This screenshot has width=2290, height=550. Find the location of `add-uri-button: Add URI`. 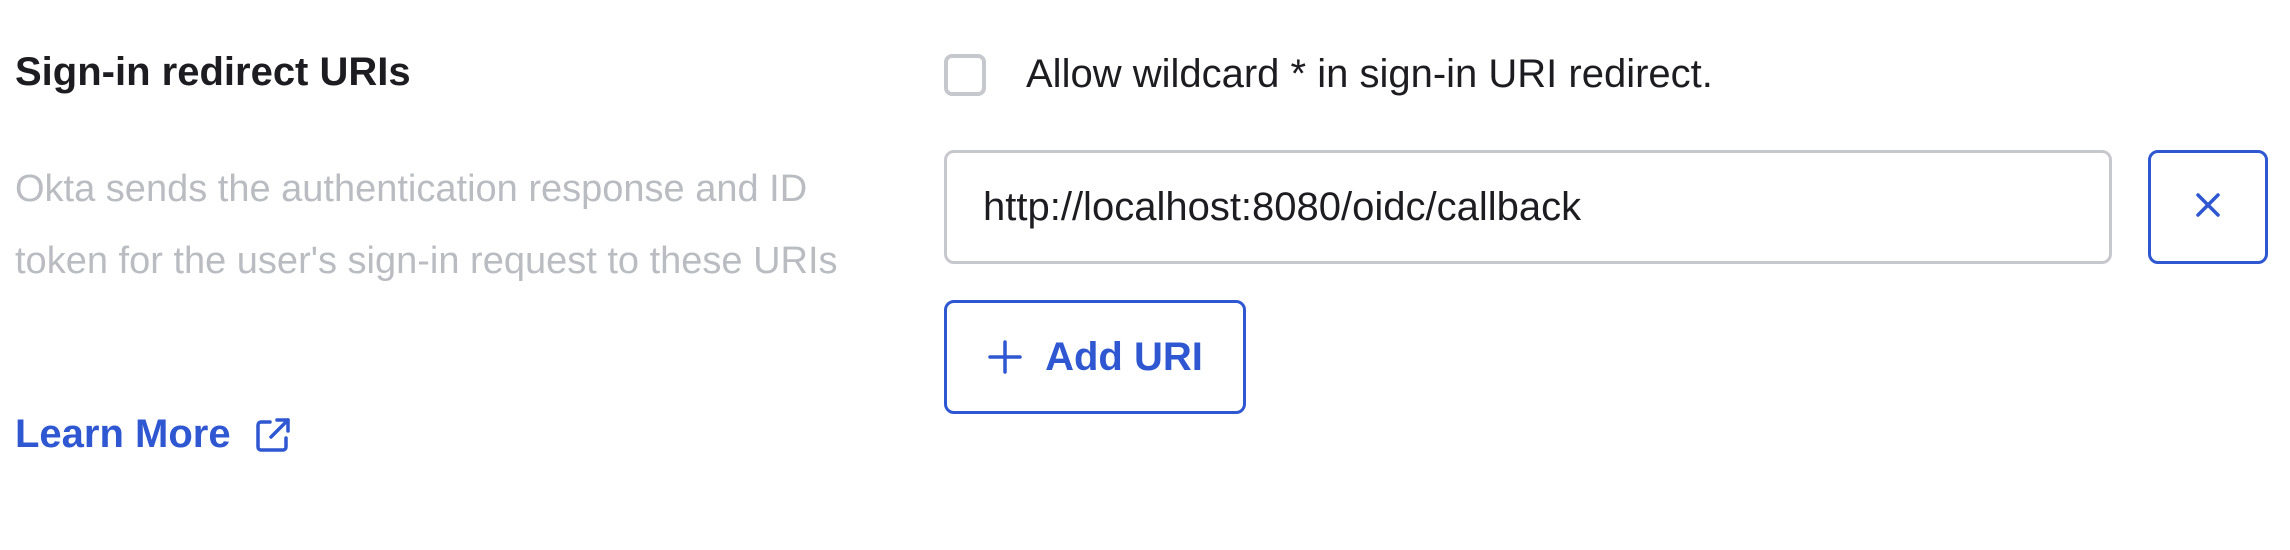

add-uri-button: Add URI is located at coordinates (1095, 357).